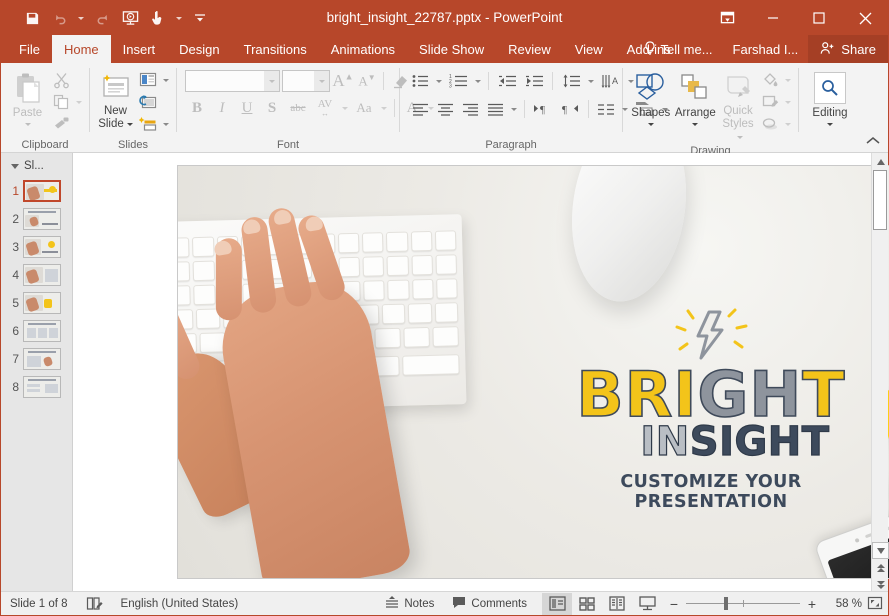 The width and height of the screenshot is (889, 616). What do you see at coordinates (367, 81) in the screenshot?
I see `decrease-font-size-icon: A▼` at bounding box center [367, 81].